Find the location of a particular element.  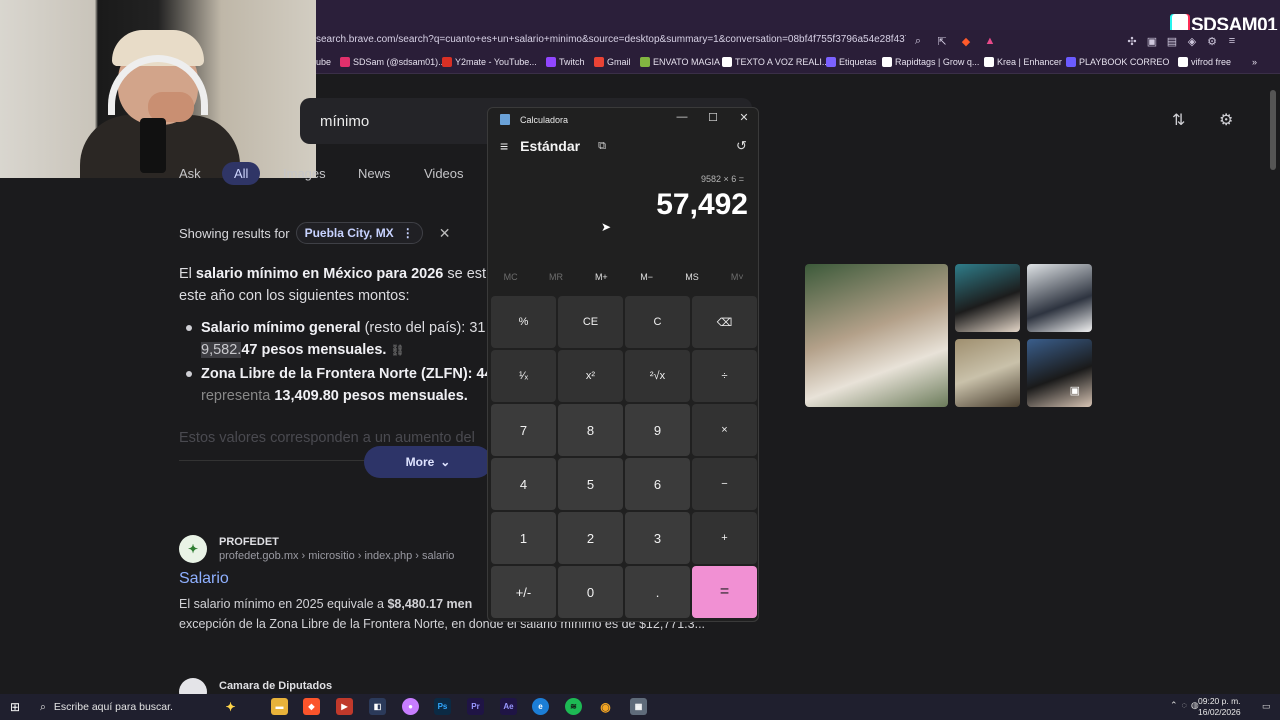

tab-images: Images is located at coordinates (304, 173).